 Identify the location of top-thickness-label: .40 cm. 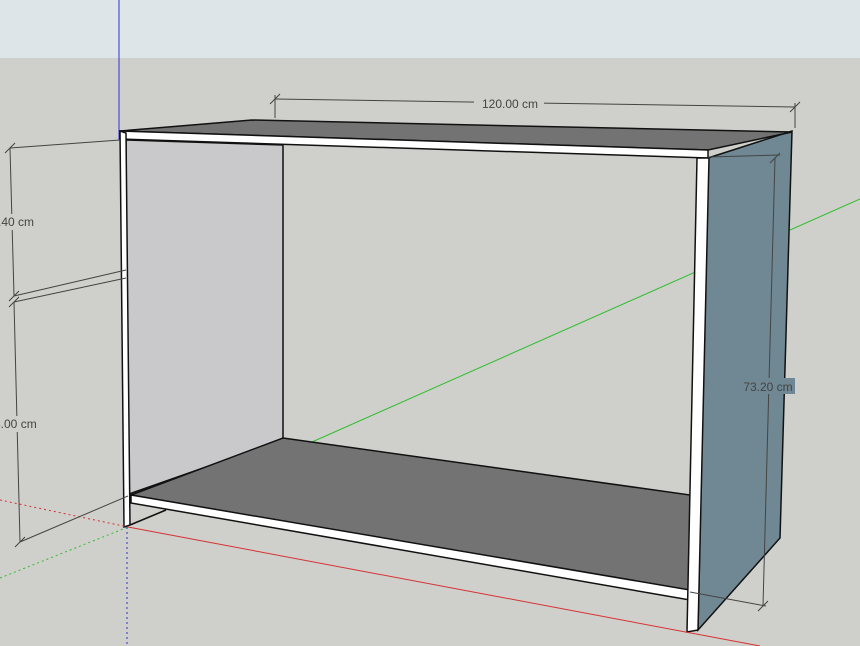
(17, 222).